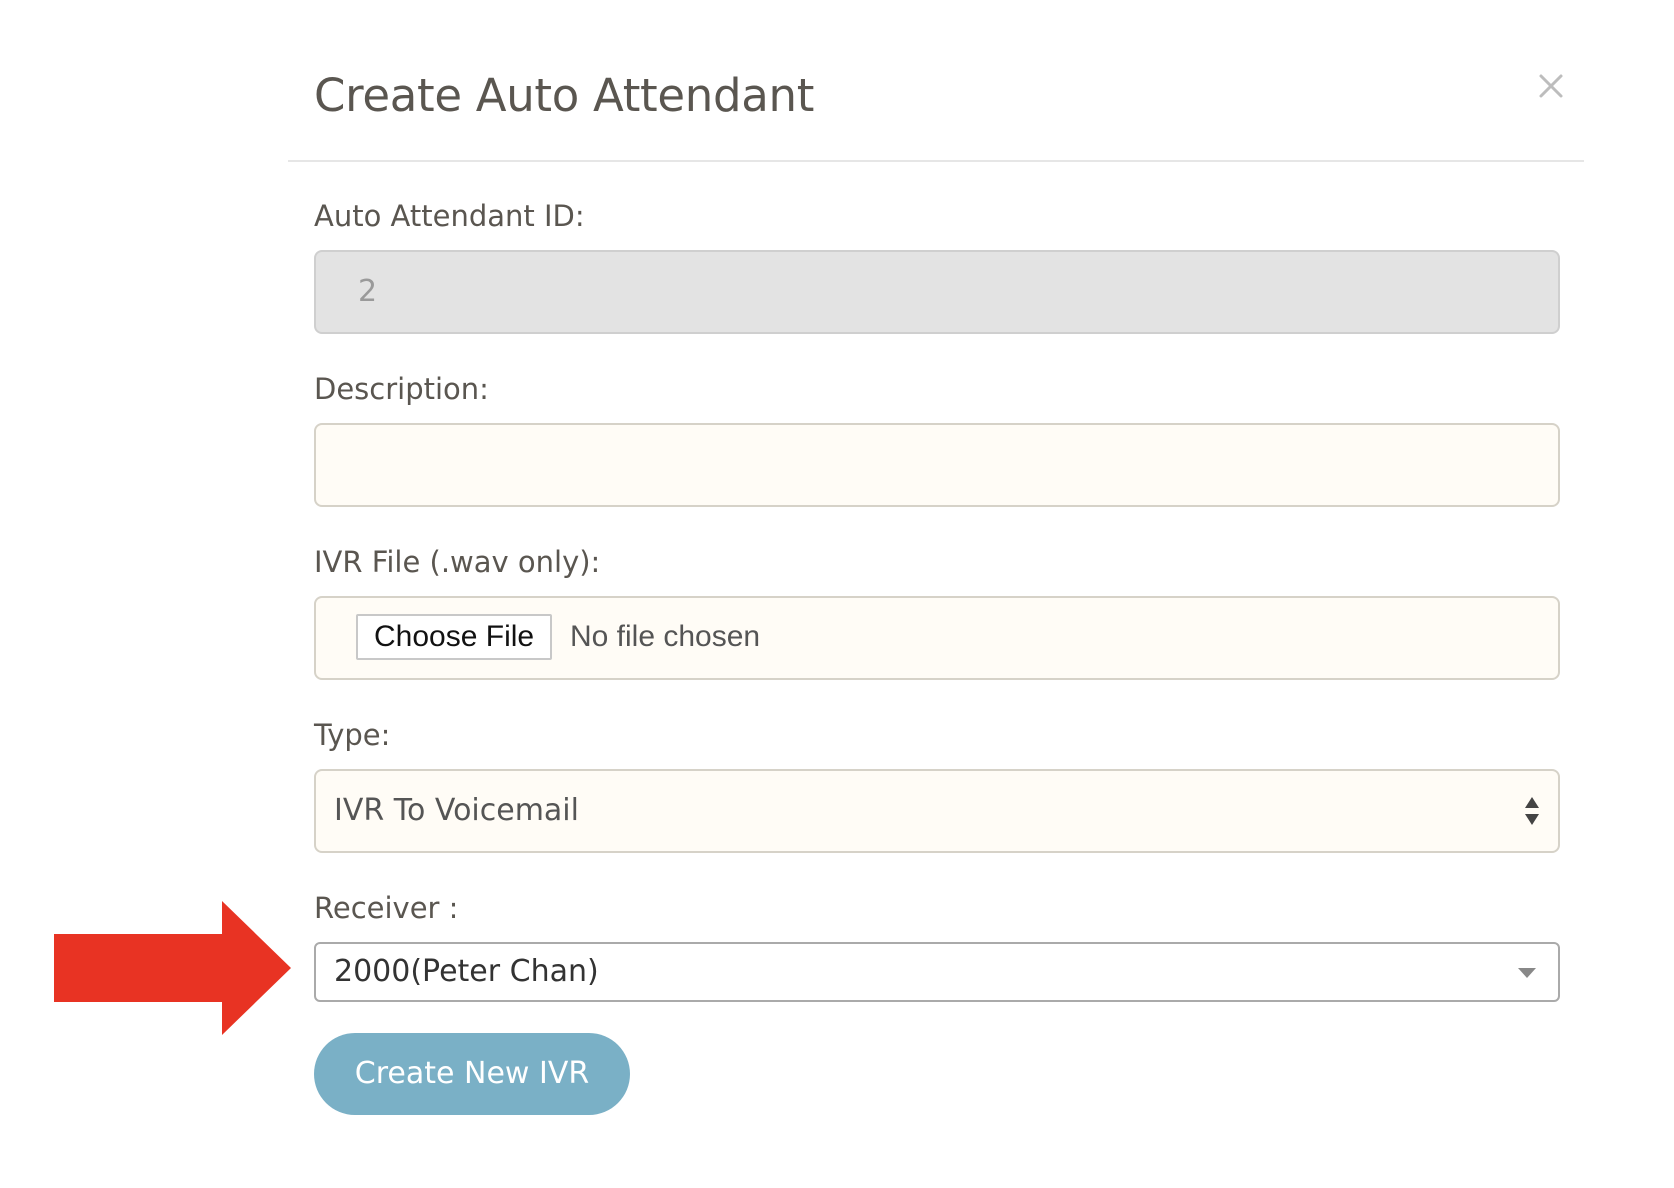 The image size is (1674, 1188). I want to click on id-value: 2, so click(368, 291).